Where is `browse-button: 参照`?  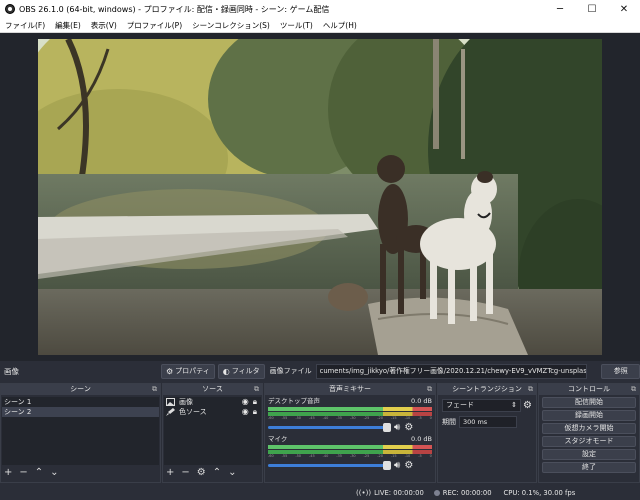 browse-button: 参照 is located at coordinates (620, 371).